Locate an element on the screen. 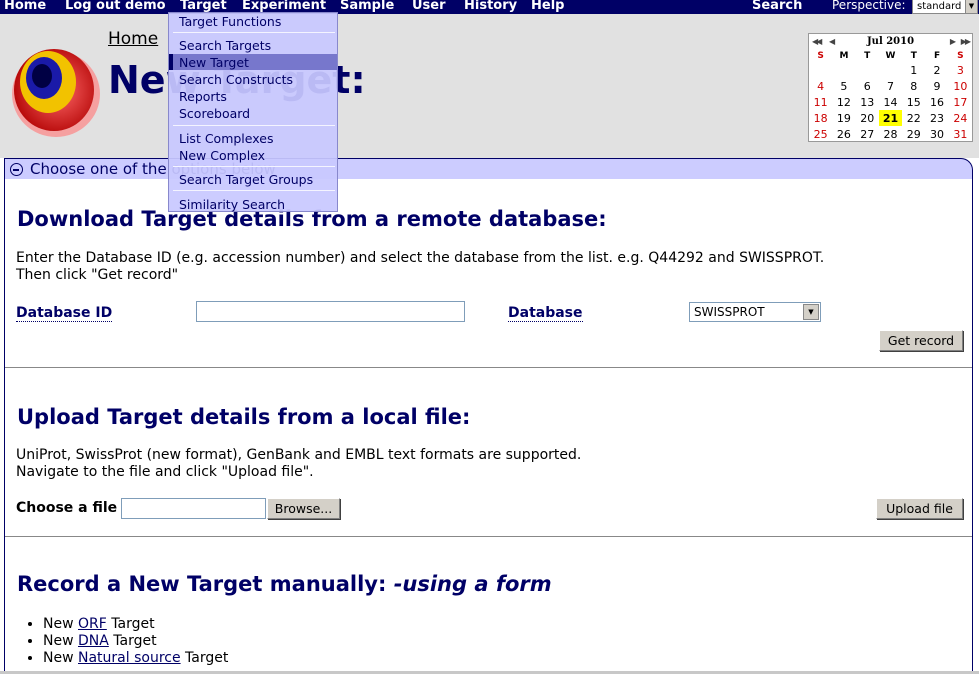  calendar-day: 21 is located at coordinates (890, 118).